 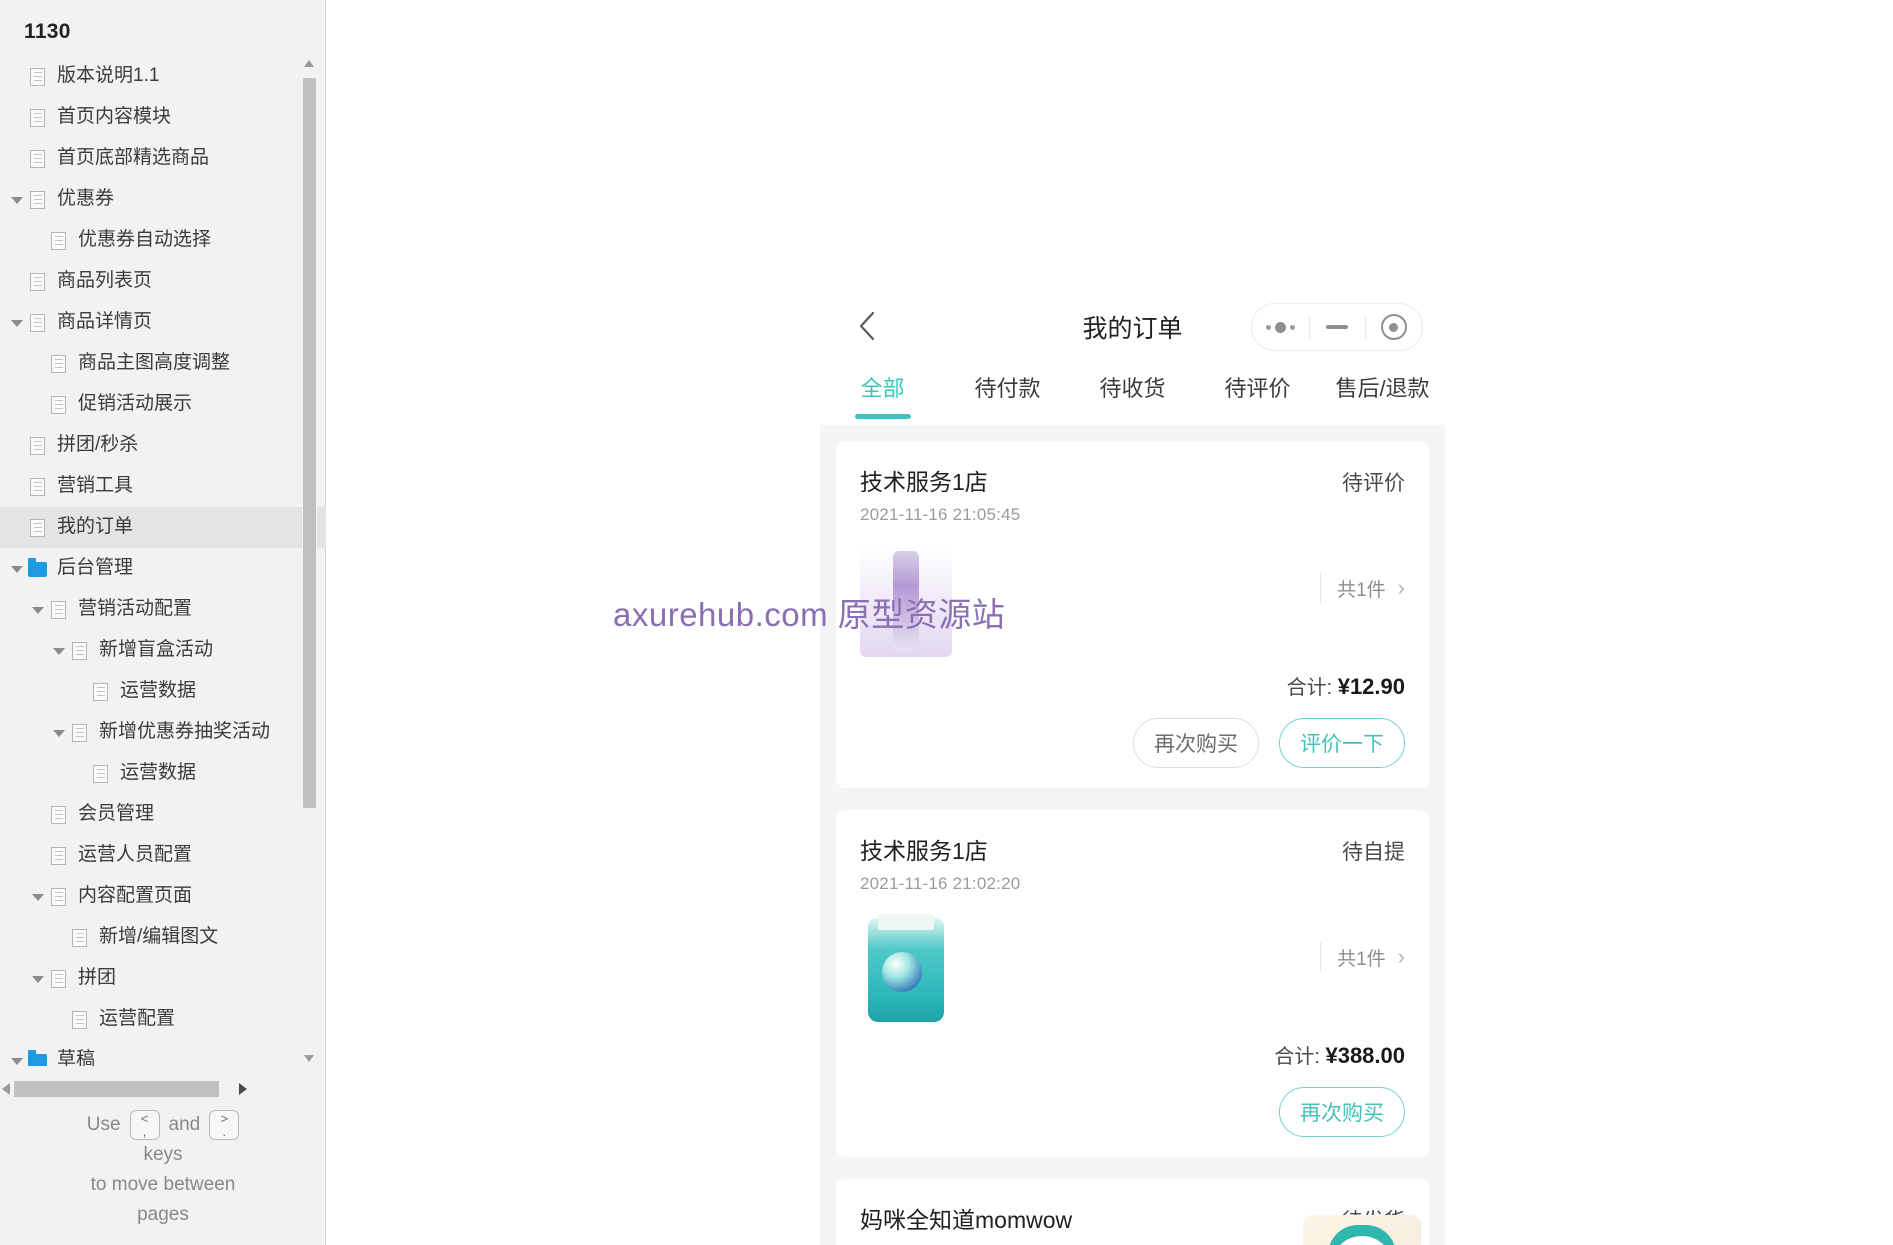 I want to click on sidebar-item-3: 优惠券, so click(x=163, y=199).